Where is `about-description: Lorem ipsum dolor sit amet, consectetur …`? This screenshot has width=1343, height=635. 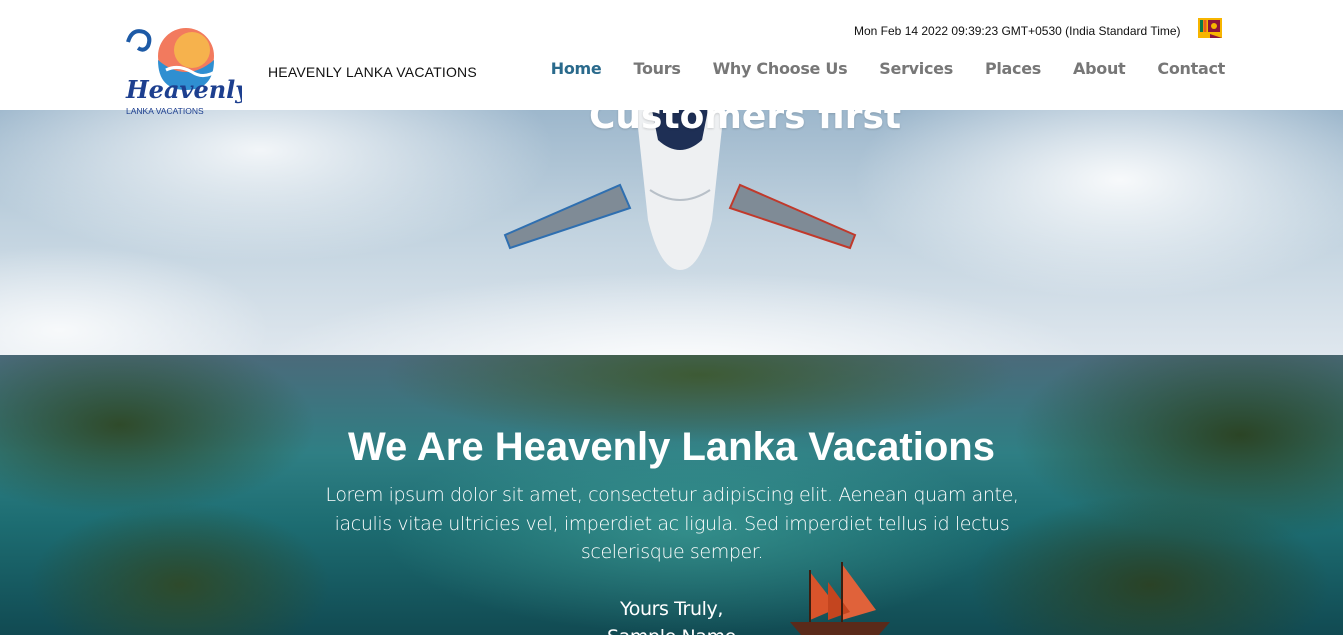
about-description: Lorem ipsum dolor sit amet, consectetur … is located at coordinates (672, 523).